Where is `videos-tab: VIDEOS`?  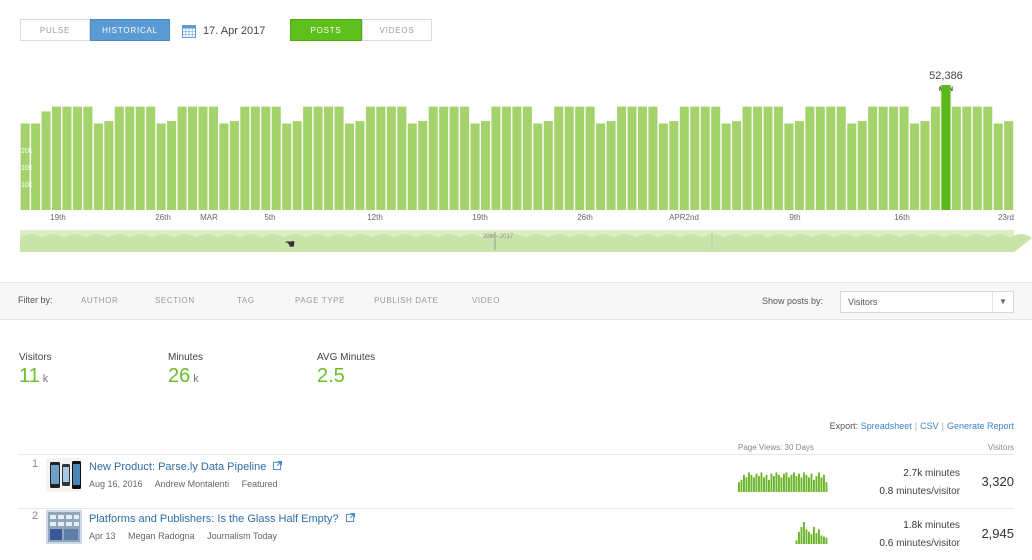 videos-tab: VIDEOS is located at coordinates (397, 30).